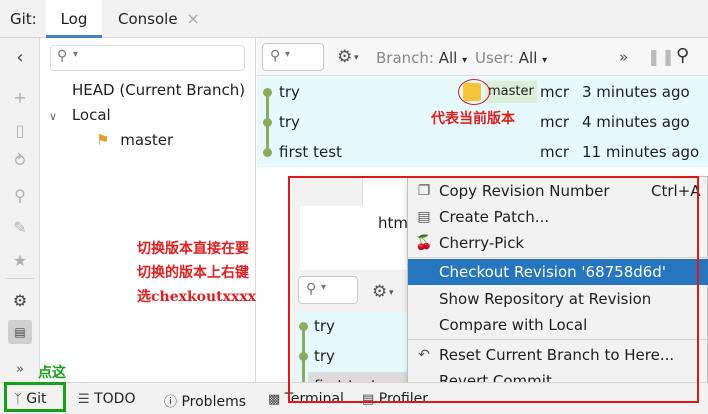 The image size is (708, 414). What do you see at coordinates (103, 140) in the screenshot?
I see `tag-icon: ⚑` at bounding box center [103, 140].